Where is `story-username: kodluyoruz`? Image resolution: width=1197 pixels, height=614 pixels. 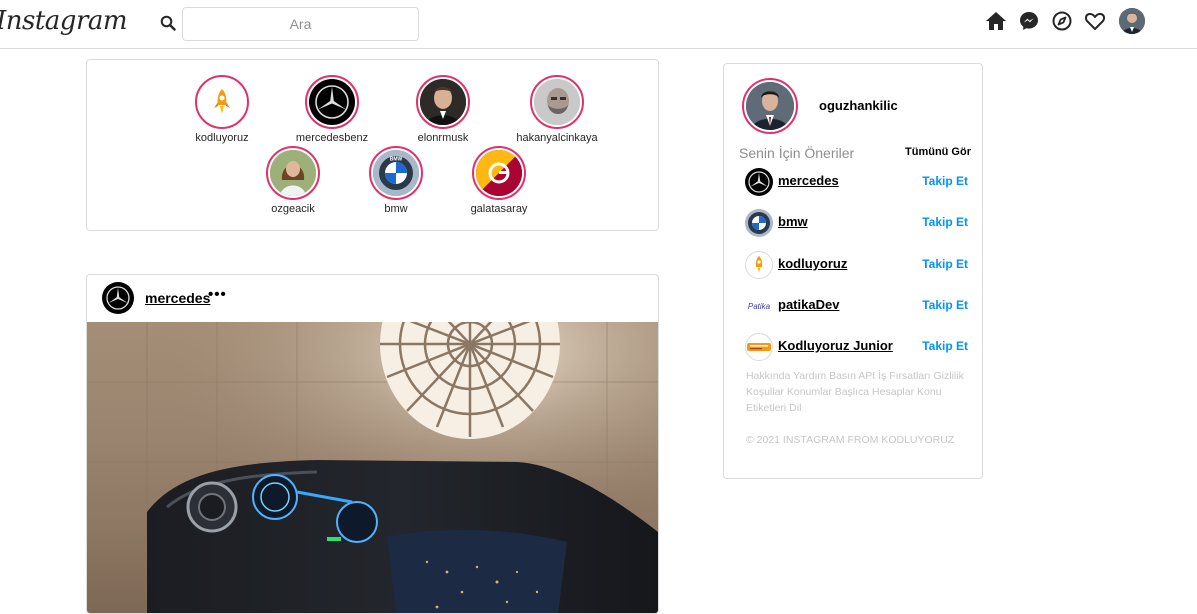
story-username: kodluyoruz is located at coordinates (222, 138).